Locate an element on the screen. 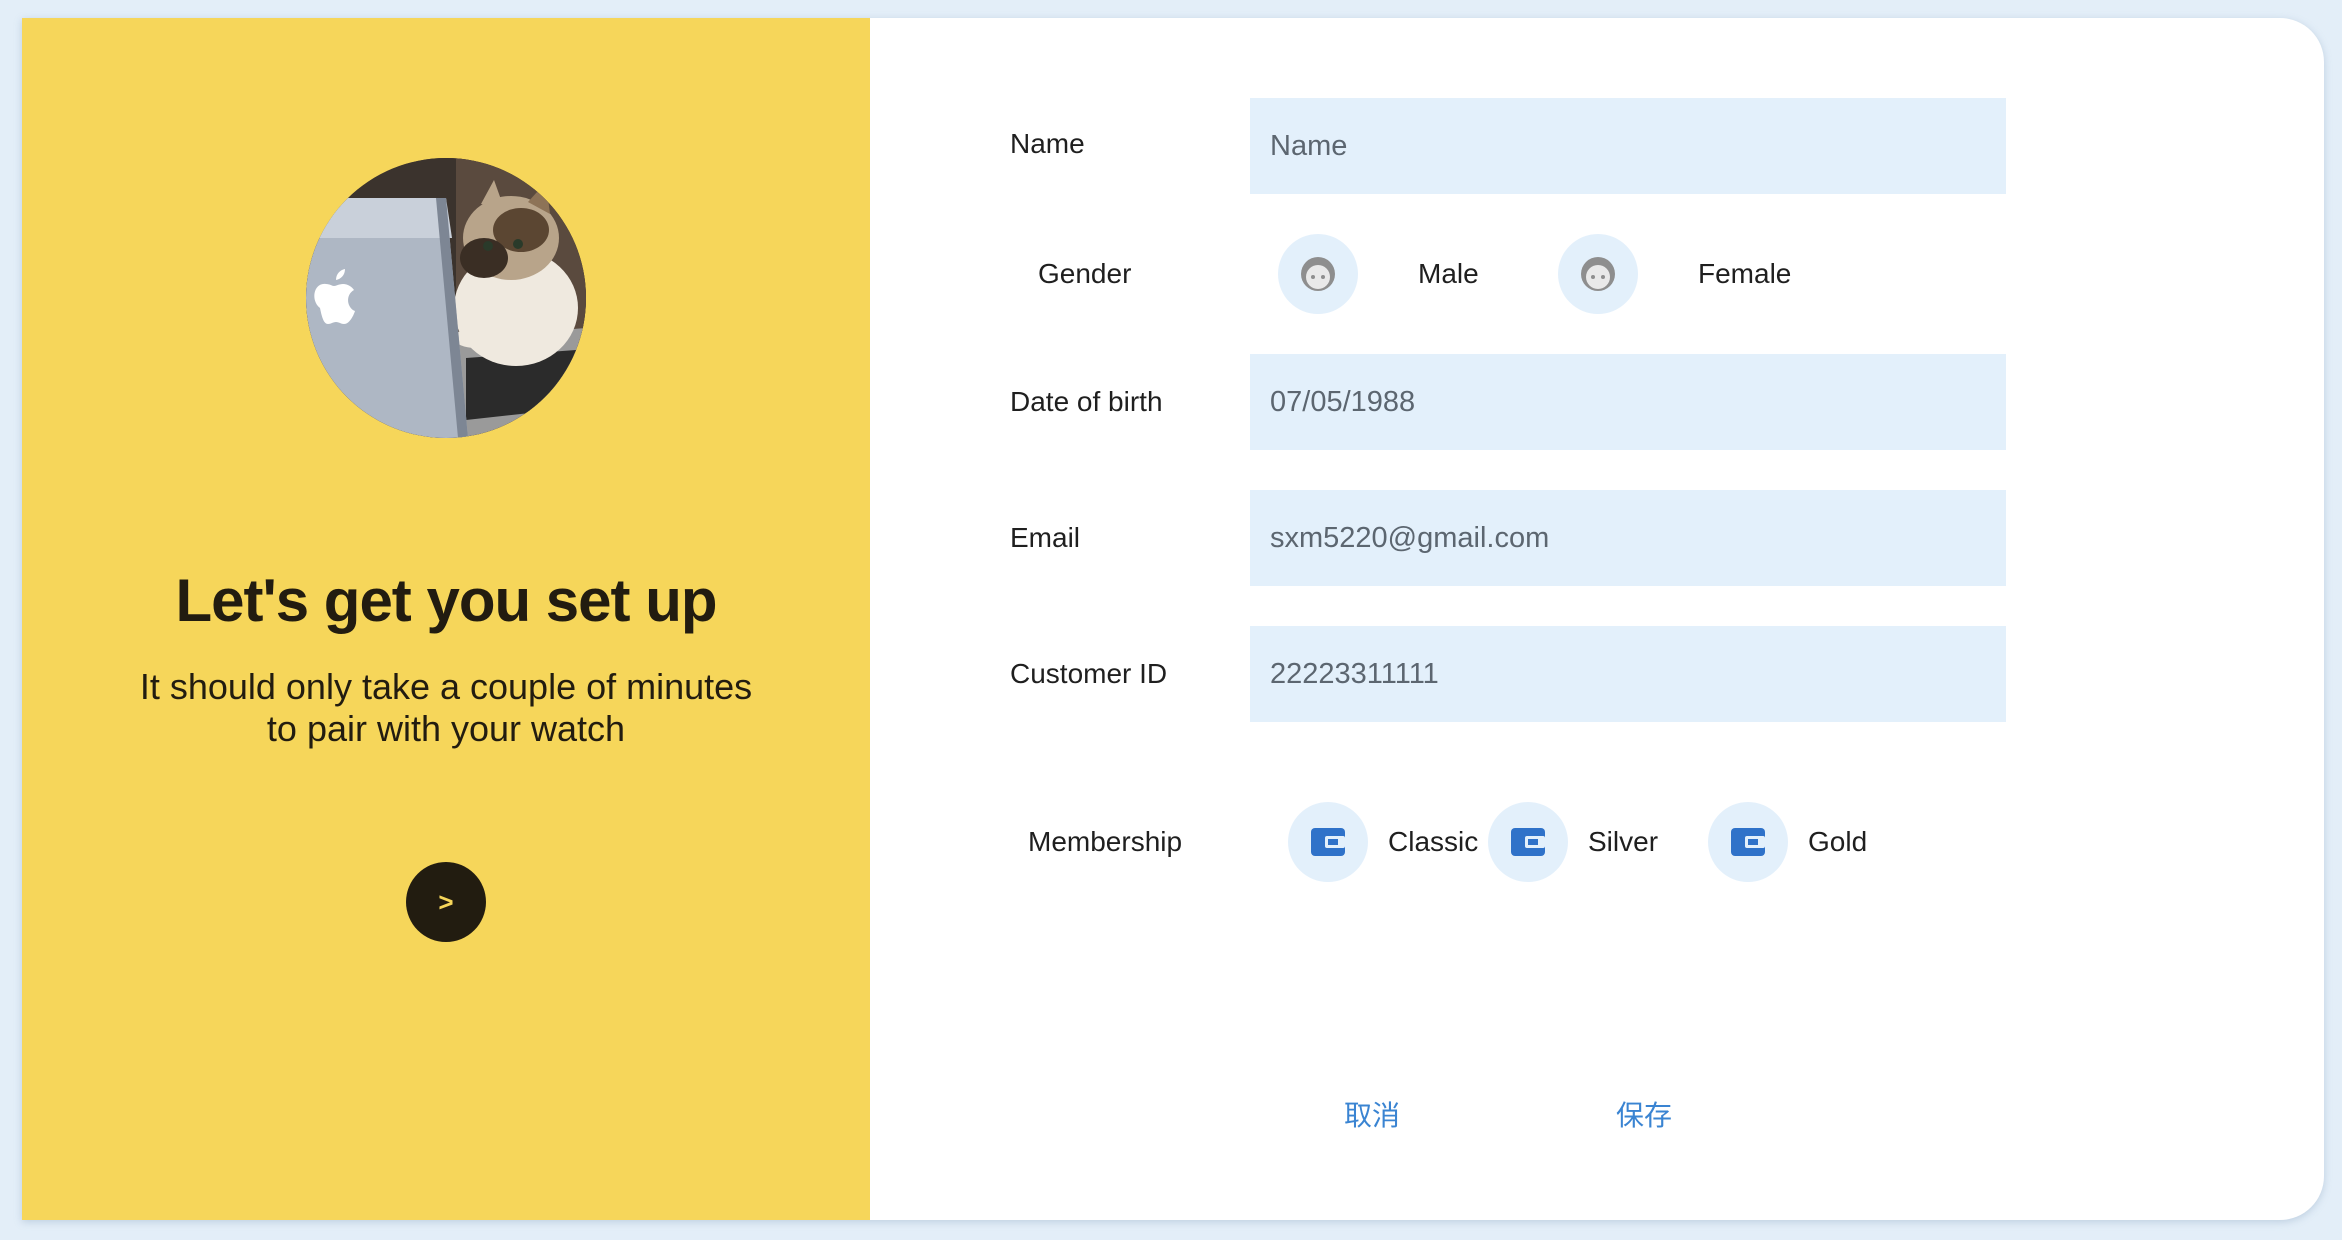  membership-label: Membership is located at coordinates (1105, 841).